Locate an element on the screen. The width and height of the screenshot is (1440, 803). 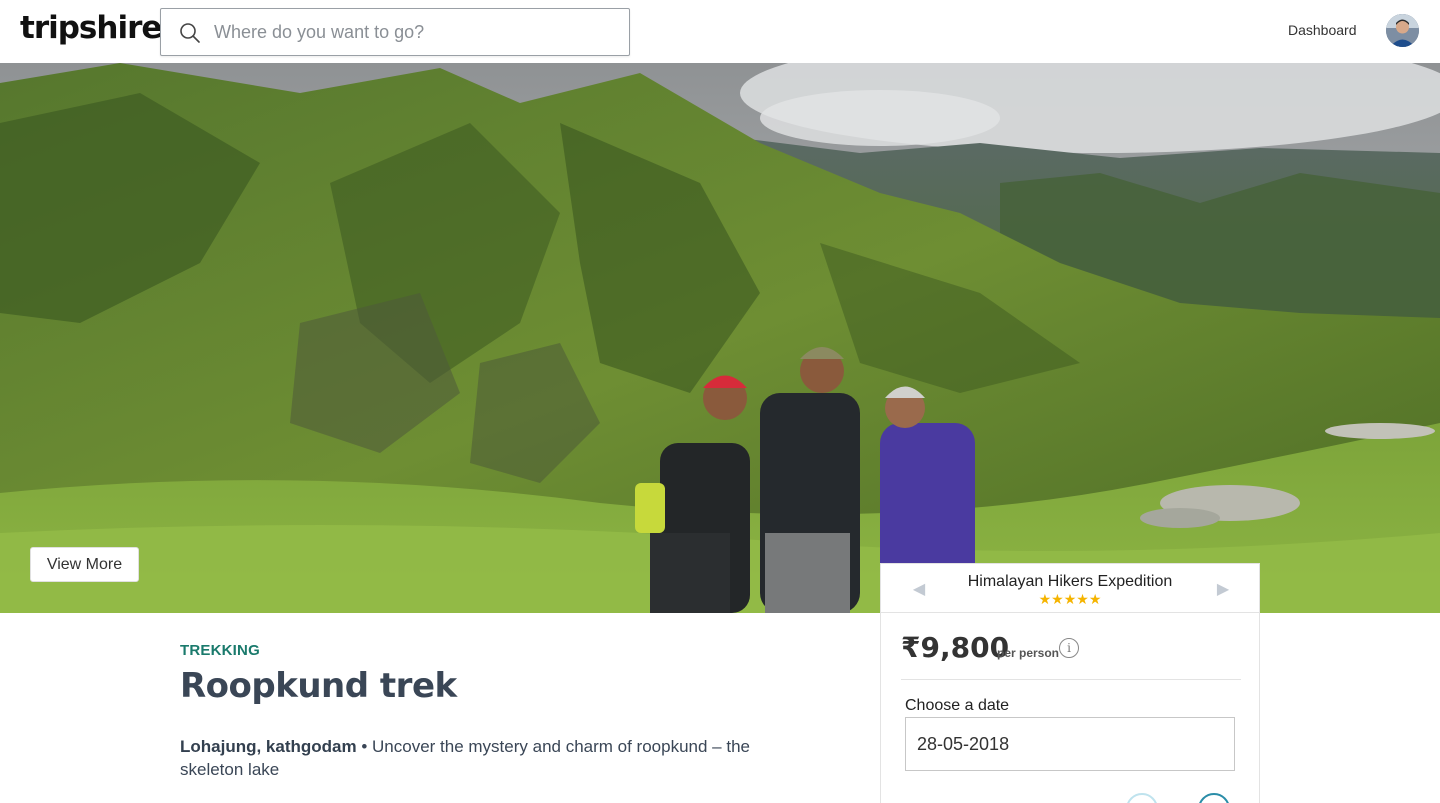
search-icon is located at coordinates (190, 33).